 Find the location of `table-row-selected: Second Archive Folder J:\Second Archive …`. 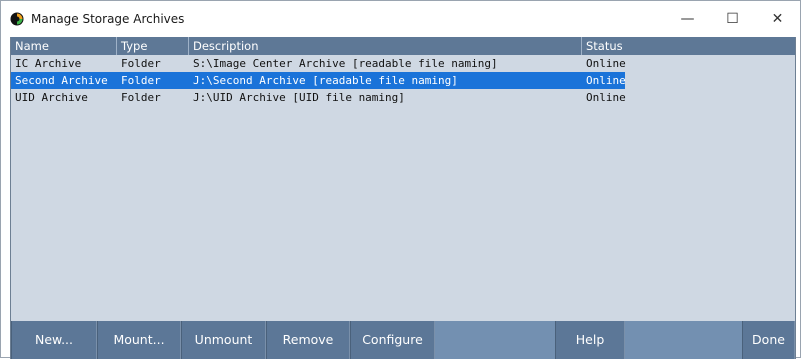

table-row-selected: Second Archive Folder J:\Second Archive … is located at coordinates (403, 80).